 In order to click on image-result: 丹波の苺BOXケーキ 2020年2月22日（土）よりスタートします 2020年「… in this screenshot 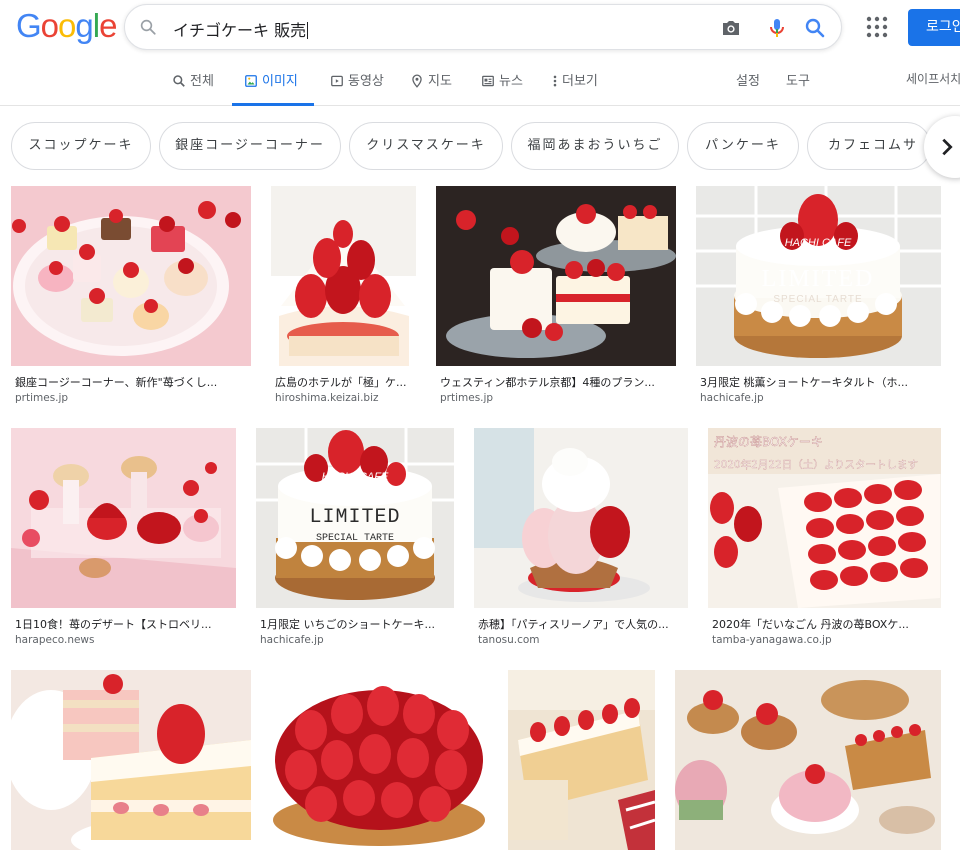, I will do `click(824, 539)`.